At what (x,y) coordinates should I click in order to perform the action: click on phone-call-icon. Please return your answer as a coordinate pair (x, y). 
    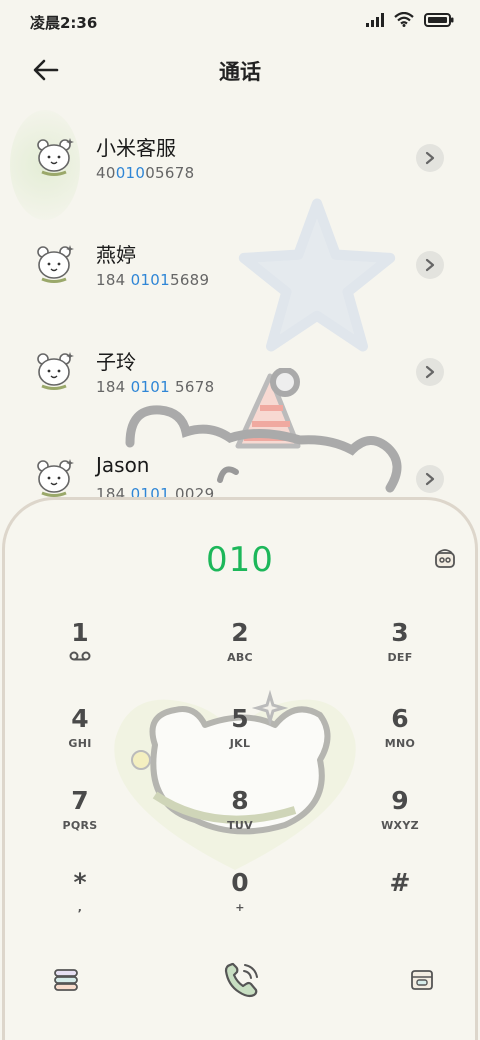
    Looking at the image, I should click on (241, 980).